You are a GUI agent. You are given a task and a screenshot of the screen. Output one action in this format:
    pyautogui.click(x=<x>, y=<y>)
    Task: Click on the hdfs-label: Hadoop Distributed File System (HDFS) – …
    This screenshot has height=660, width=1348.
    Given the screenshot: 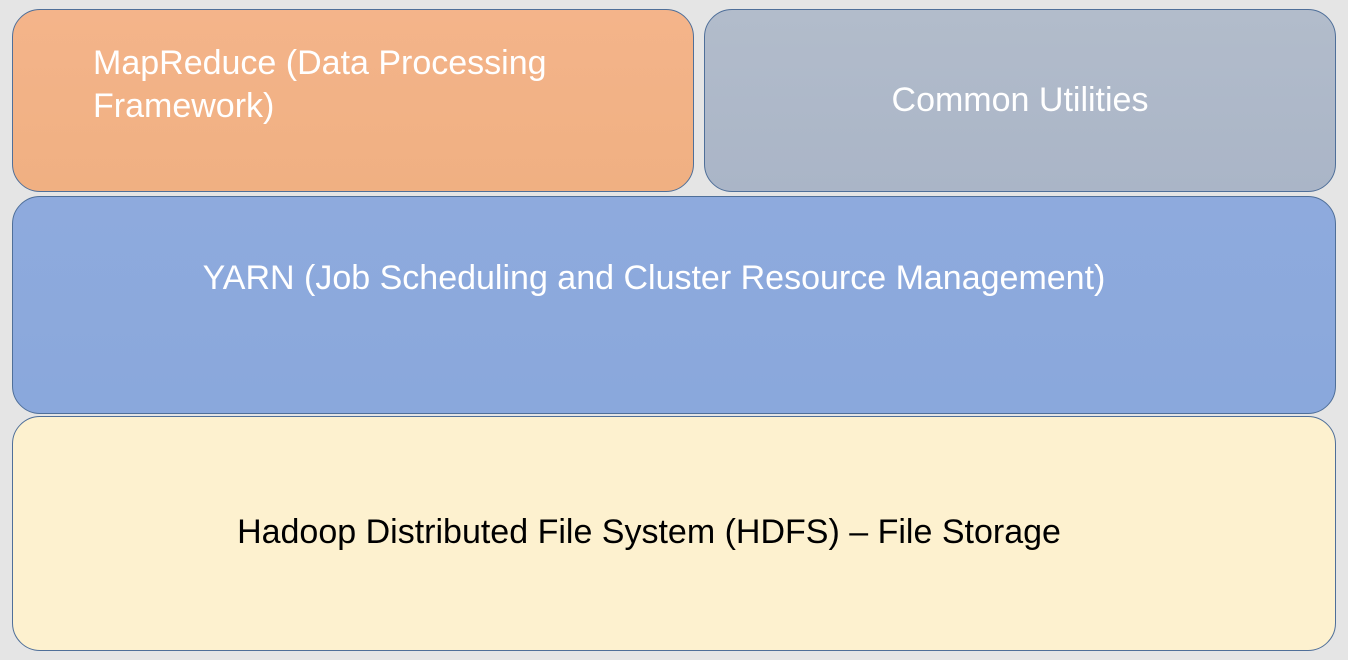 What is the action you would take?
    pyautogui.click(x=649, y=532)
    